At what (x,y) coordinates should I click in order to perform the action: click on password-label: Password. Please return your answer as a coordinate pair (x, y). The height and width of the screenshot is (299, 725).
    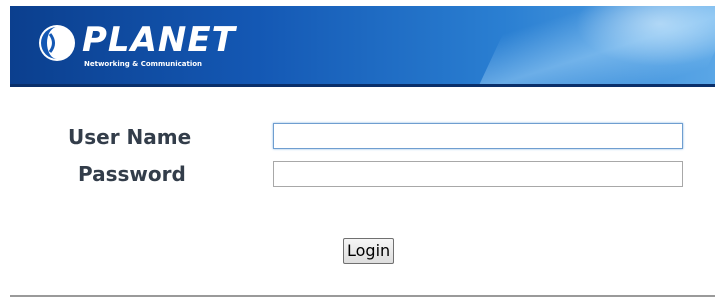
    Looking at the image, I should click on (132, 174).